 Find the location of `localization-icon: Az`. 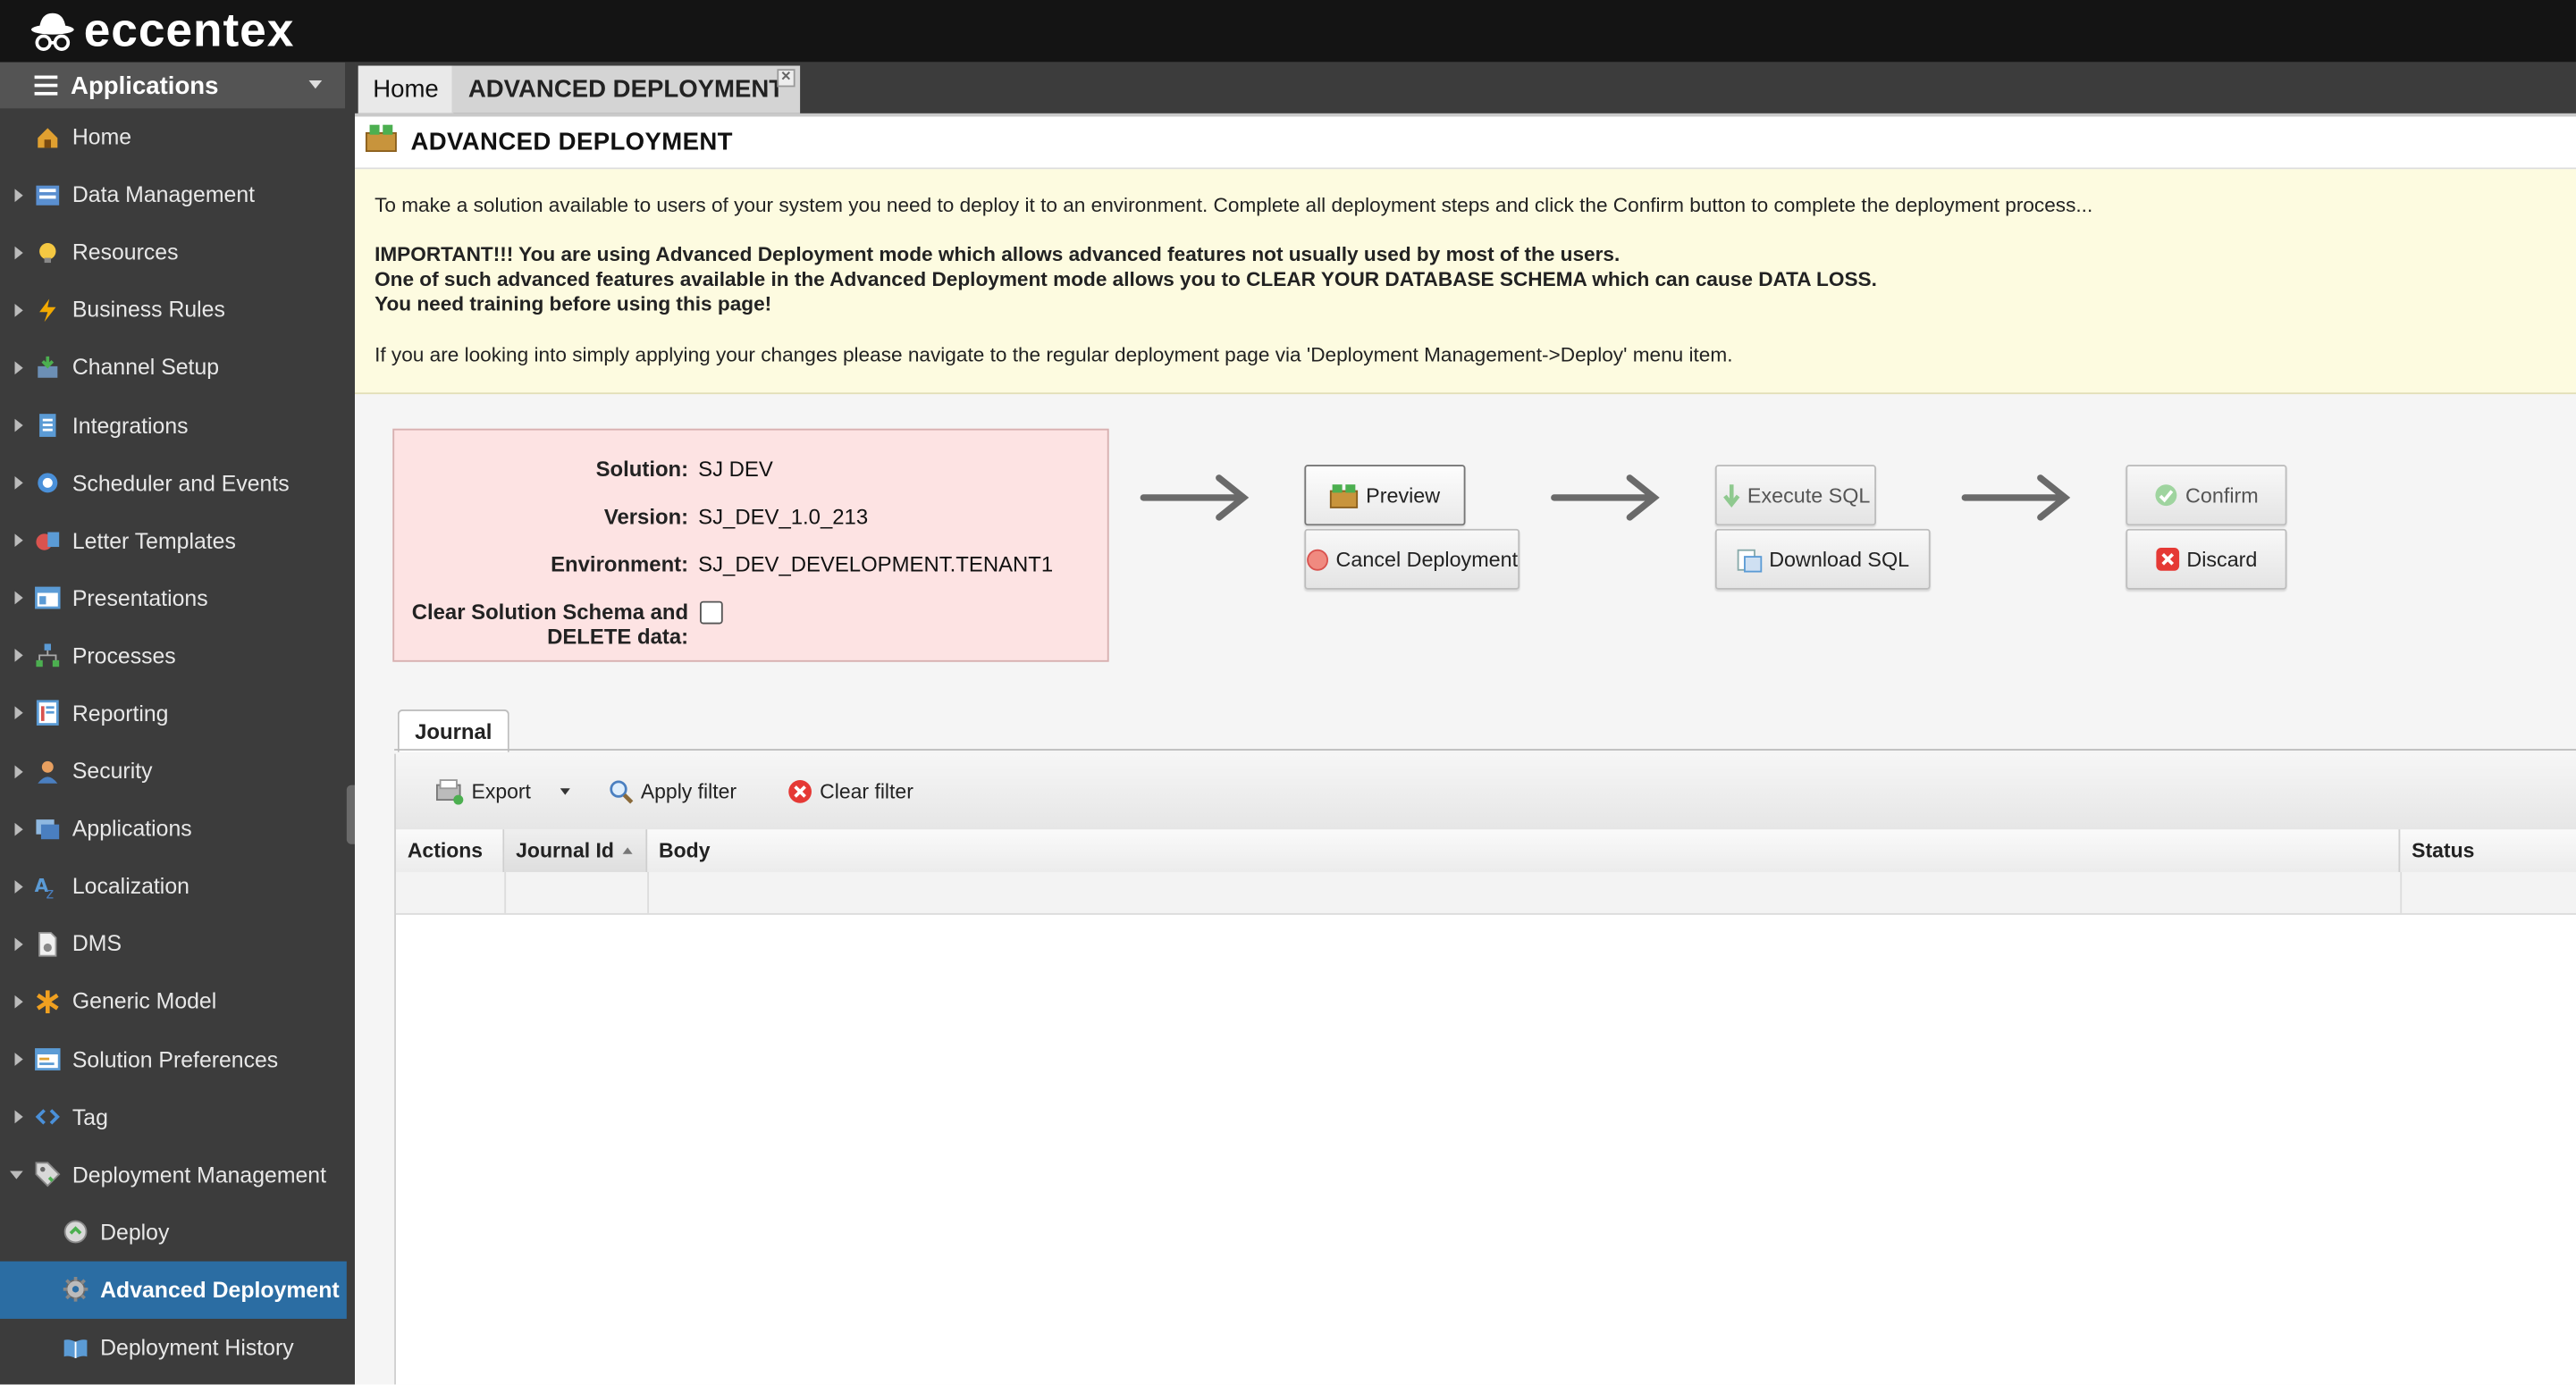

localization-icon: Az is located at coordinates (48, 886).